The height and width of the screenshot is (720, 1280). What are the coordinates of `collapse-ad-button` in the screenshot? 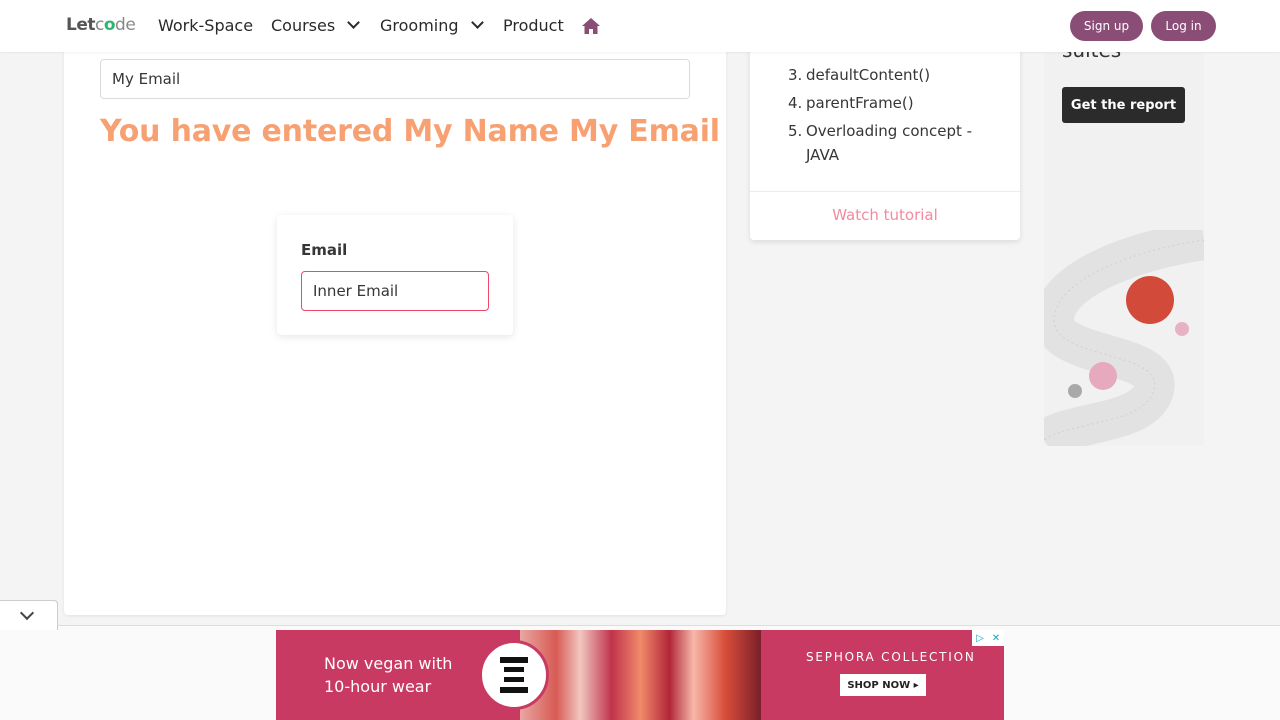 It's located at (29, 615).